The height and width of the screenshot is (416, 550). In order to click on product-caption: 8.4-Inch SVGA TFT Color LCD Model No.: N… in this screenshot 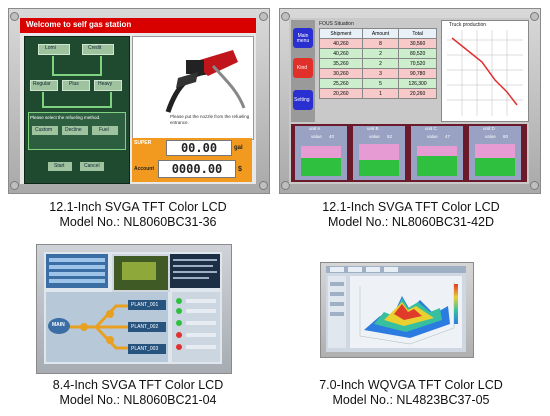, I will do `click(138, 393)`.